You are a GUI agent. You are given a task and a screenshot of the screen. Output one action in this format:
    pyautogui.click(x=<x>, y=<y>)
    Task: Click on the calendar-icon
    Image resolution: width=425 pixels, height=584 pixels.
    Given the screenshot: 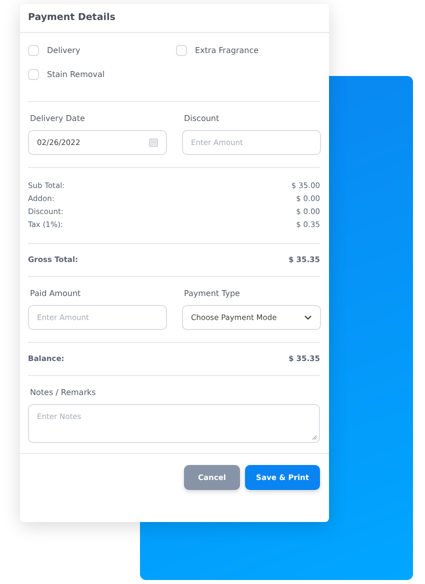 What is the action you would take?
    pyautogui.click(x=153, y=142)
    